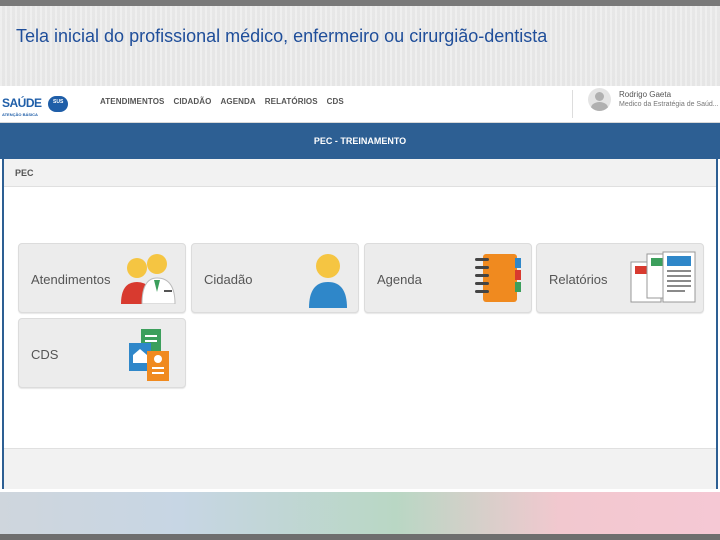 Image resolution: width=720 pixels, height=540 pixels. Describe the element at coordinates (578, 279) in the screenshot. I see `tile-label: Relatórios` at that location.